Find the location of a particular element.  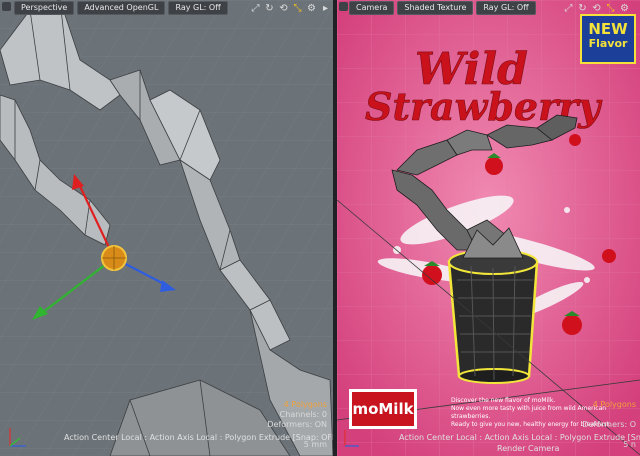

brand-name: moMilk is located at coordinates (383, 409).